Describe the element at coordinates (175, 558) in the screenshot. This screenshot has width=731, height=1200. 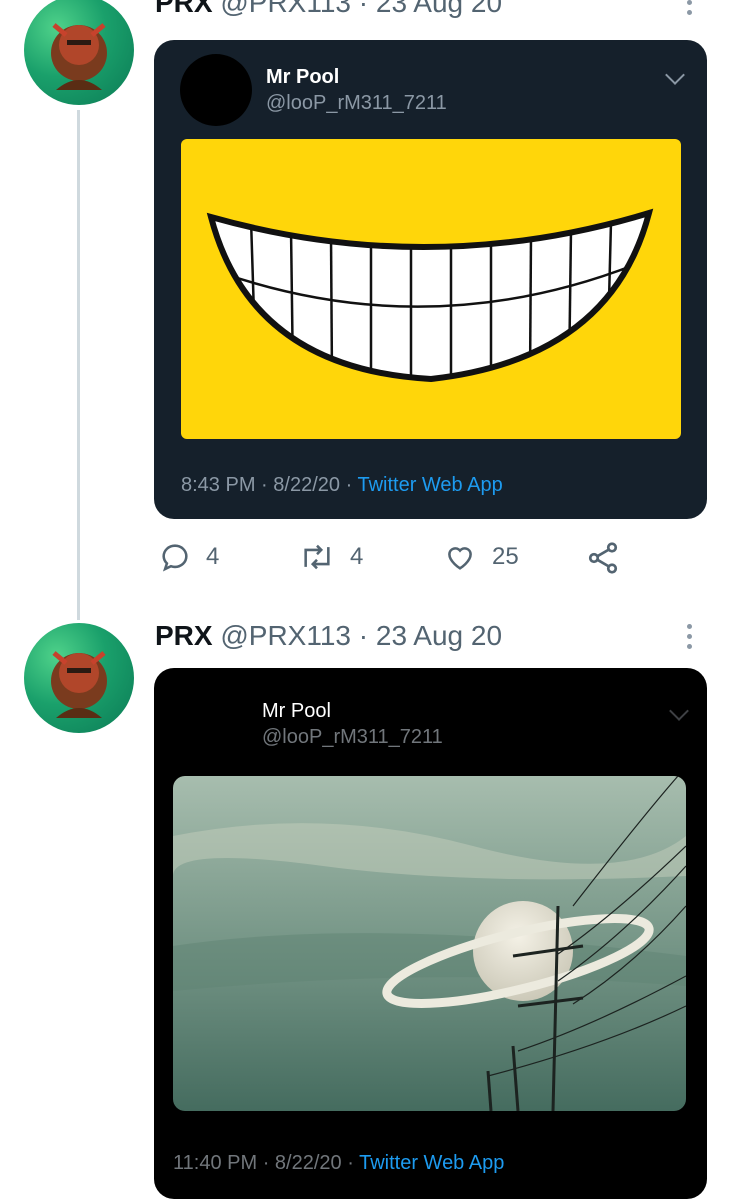
I see `reply-icon` at that location.